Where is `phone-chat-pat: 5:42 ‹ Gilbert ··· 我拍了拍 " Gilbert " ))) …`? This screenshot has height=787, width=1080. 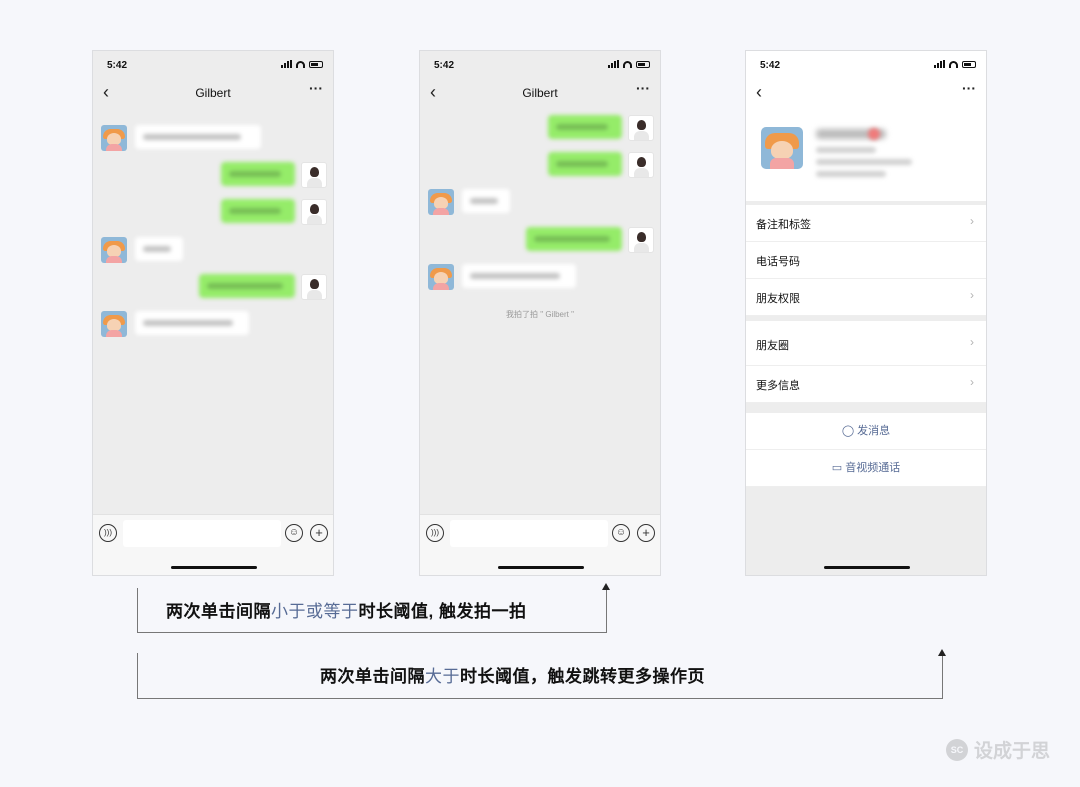 phone-chat-pat: 5:42 ‹ Gilbert ··· 我拍了拍 " Gilbert " ))) … is located at coordinates (540, 313).